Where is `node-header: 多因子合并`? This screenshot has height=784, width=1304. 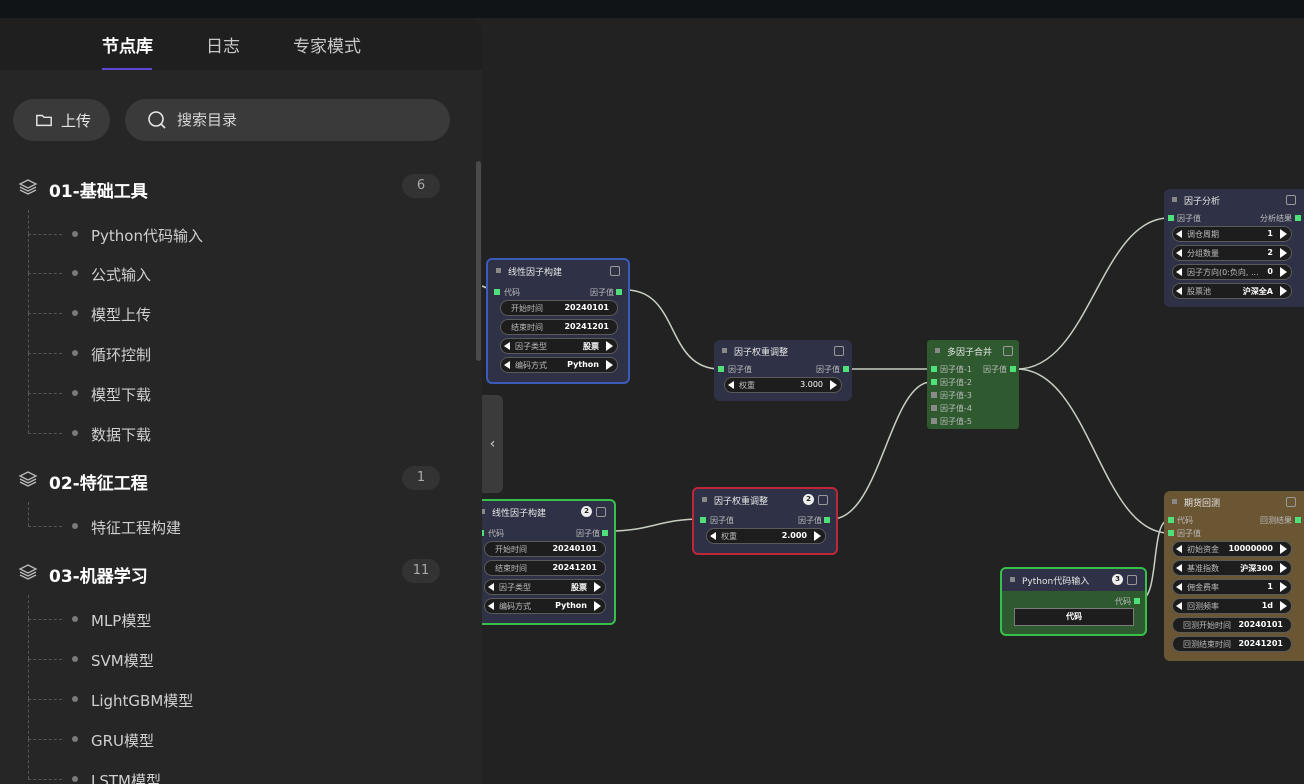 node-header: 多因子合并 is located at coordinates (973, 351).